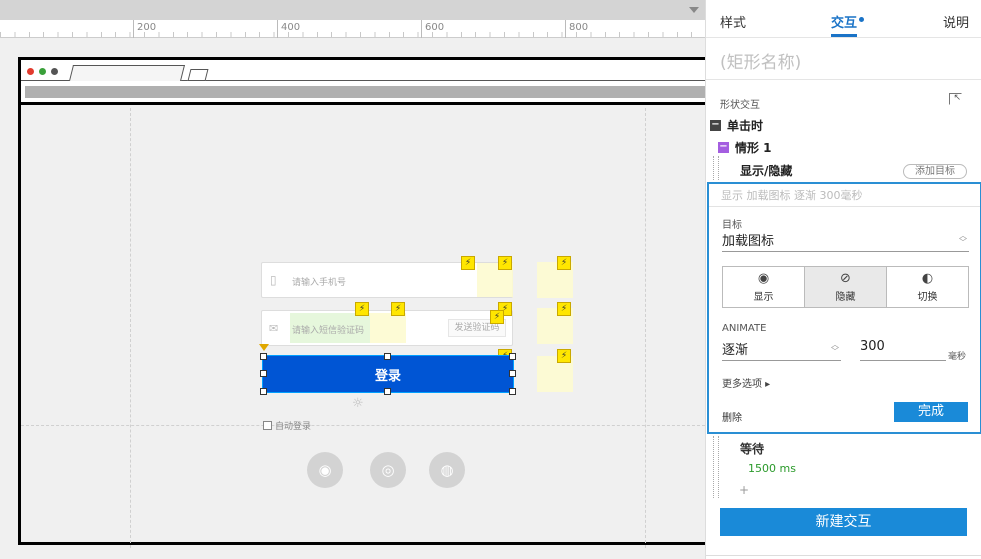  What do you see at coordinates (843, 555) in the screenshot?
I see `divider` at bounding box center [843, 555].